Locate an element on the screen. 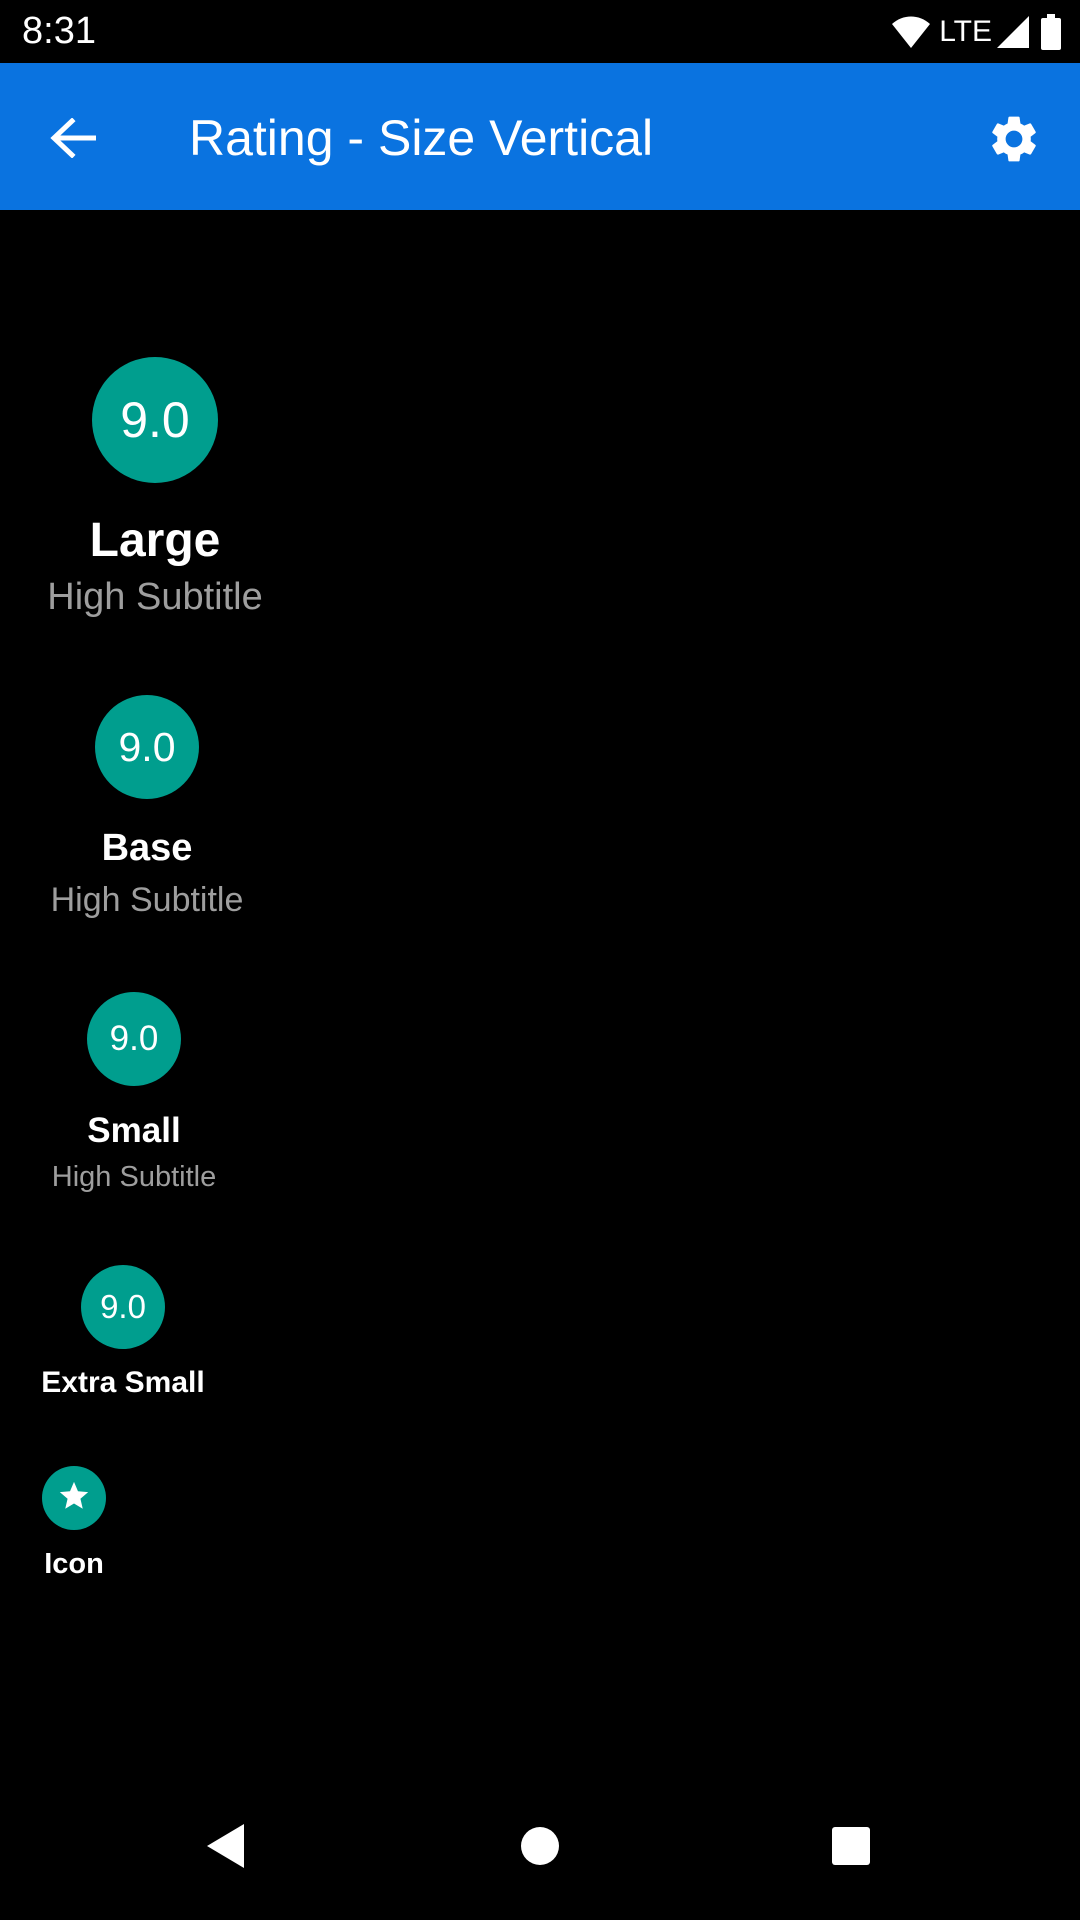 This screenshot has height=1920, width=1080. gear-icon is located at coordinates (1014, 141).